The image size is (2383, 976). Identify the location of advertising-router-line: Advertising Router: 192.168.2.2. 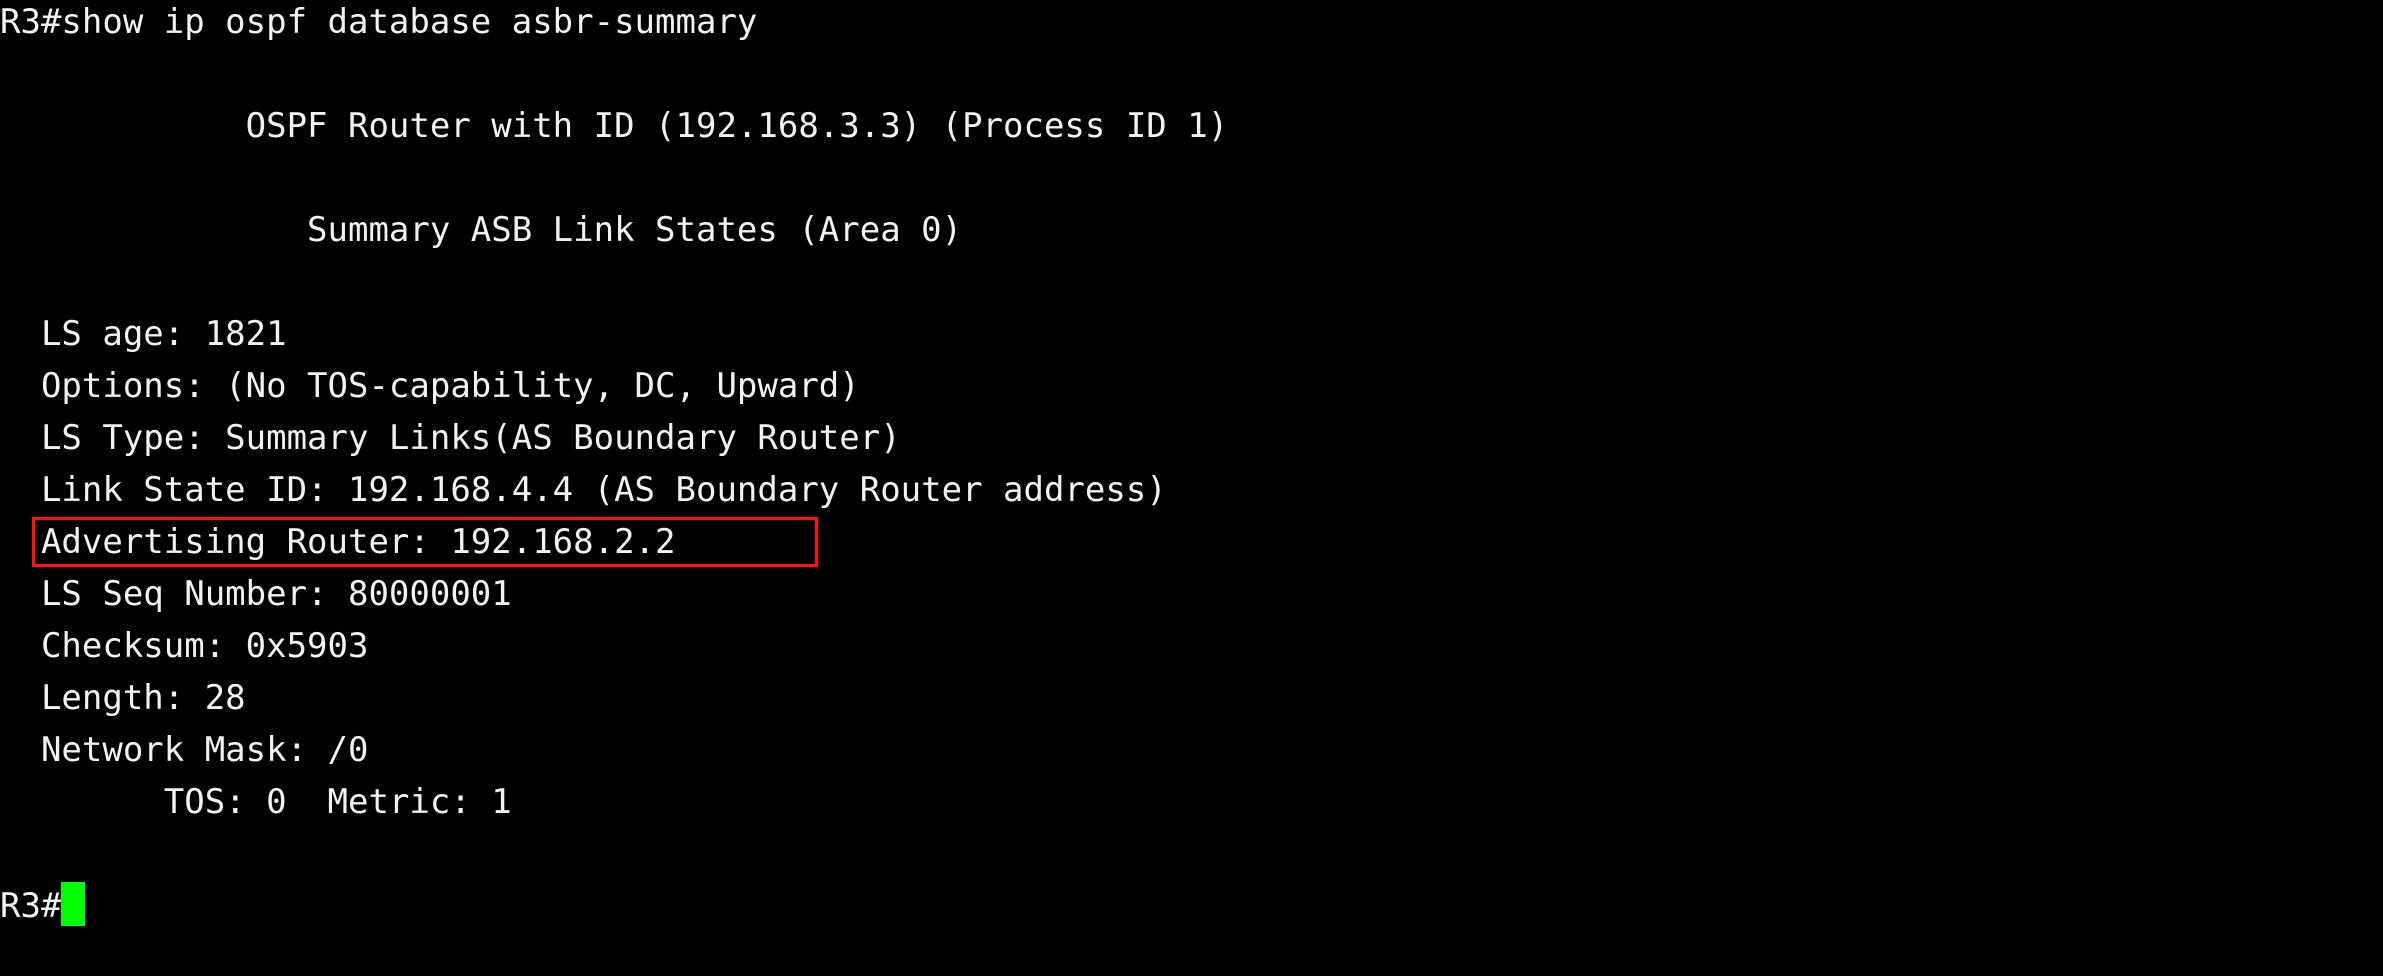
(338, 542).